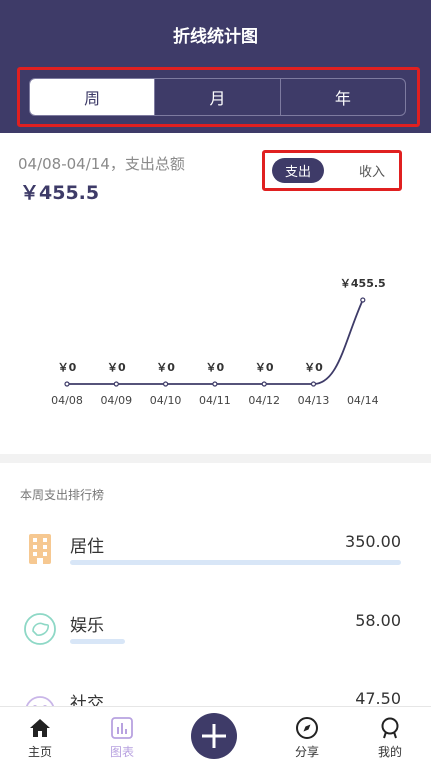  I want to click on home-icon, so click(40, 728).